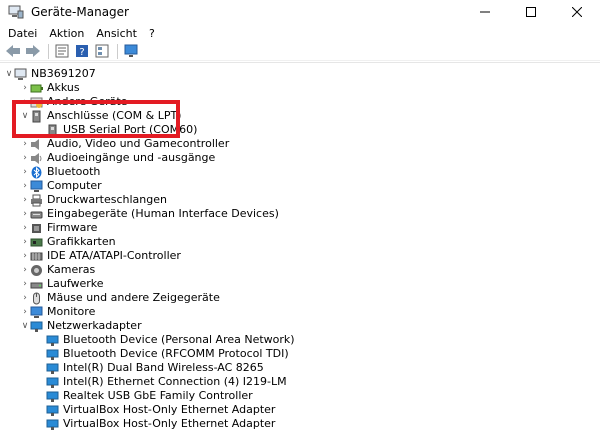 This screenshot has height=439, width=600. I want to click on monitor-scan-icon, so click(131, 50).